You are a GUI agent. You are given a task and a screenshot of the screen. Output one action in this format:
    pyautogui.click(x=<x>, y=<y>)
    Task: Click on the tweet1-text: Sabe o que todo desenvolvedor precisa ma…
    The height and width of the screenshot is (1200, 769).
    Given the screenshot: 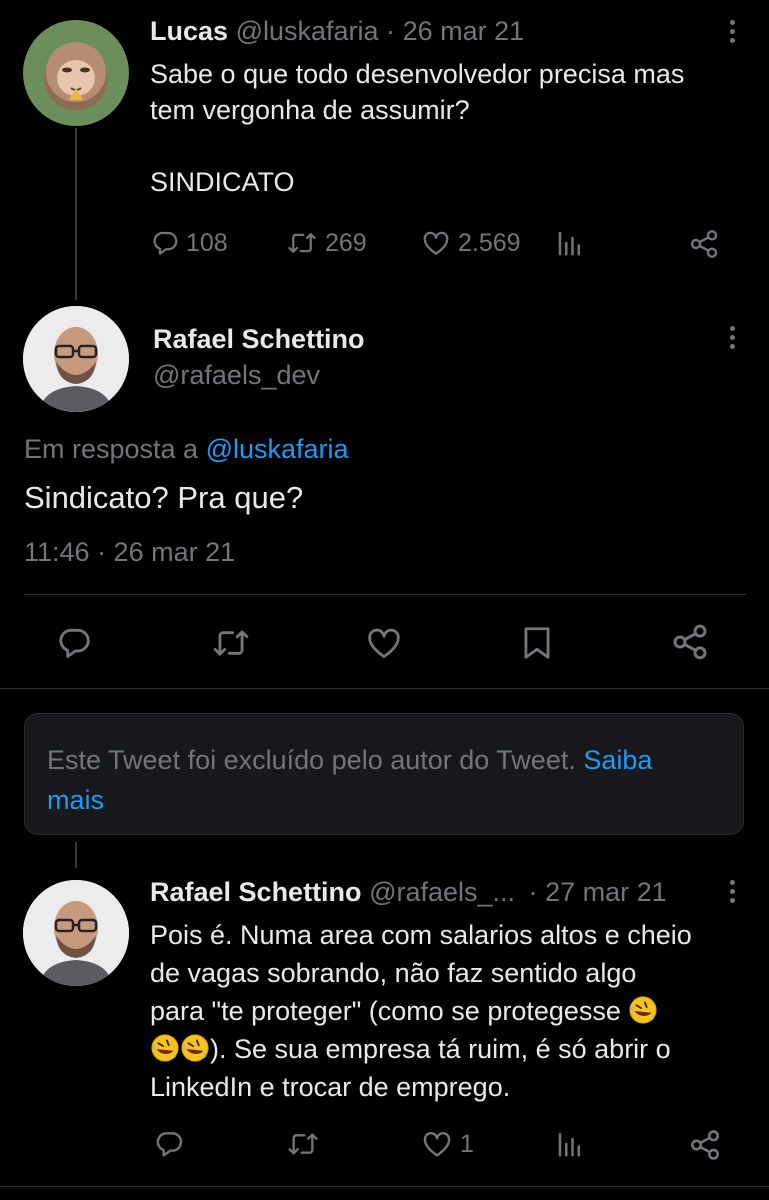 What is the action you would take?
    pyautogui.click(x=417, y=128)
    